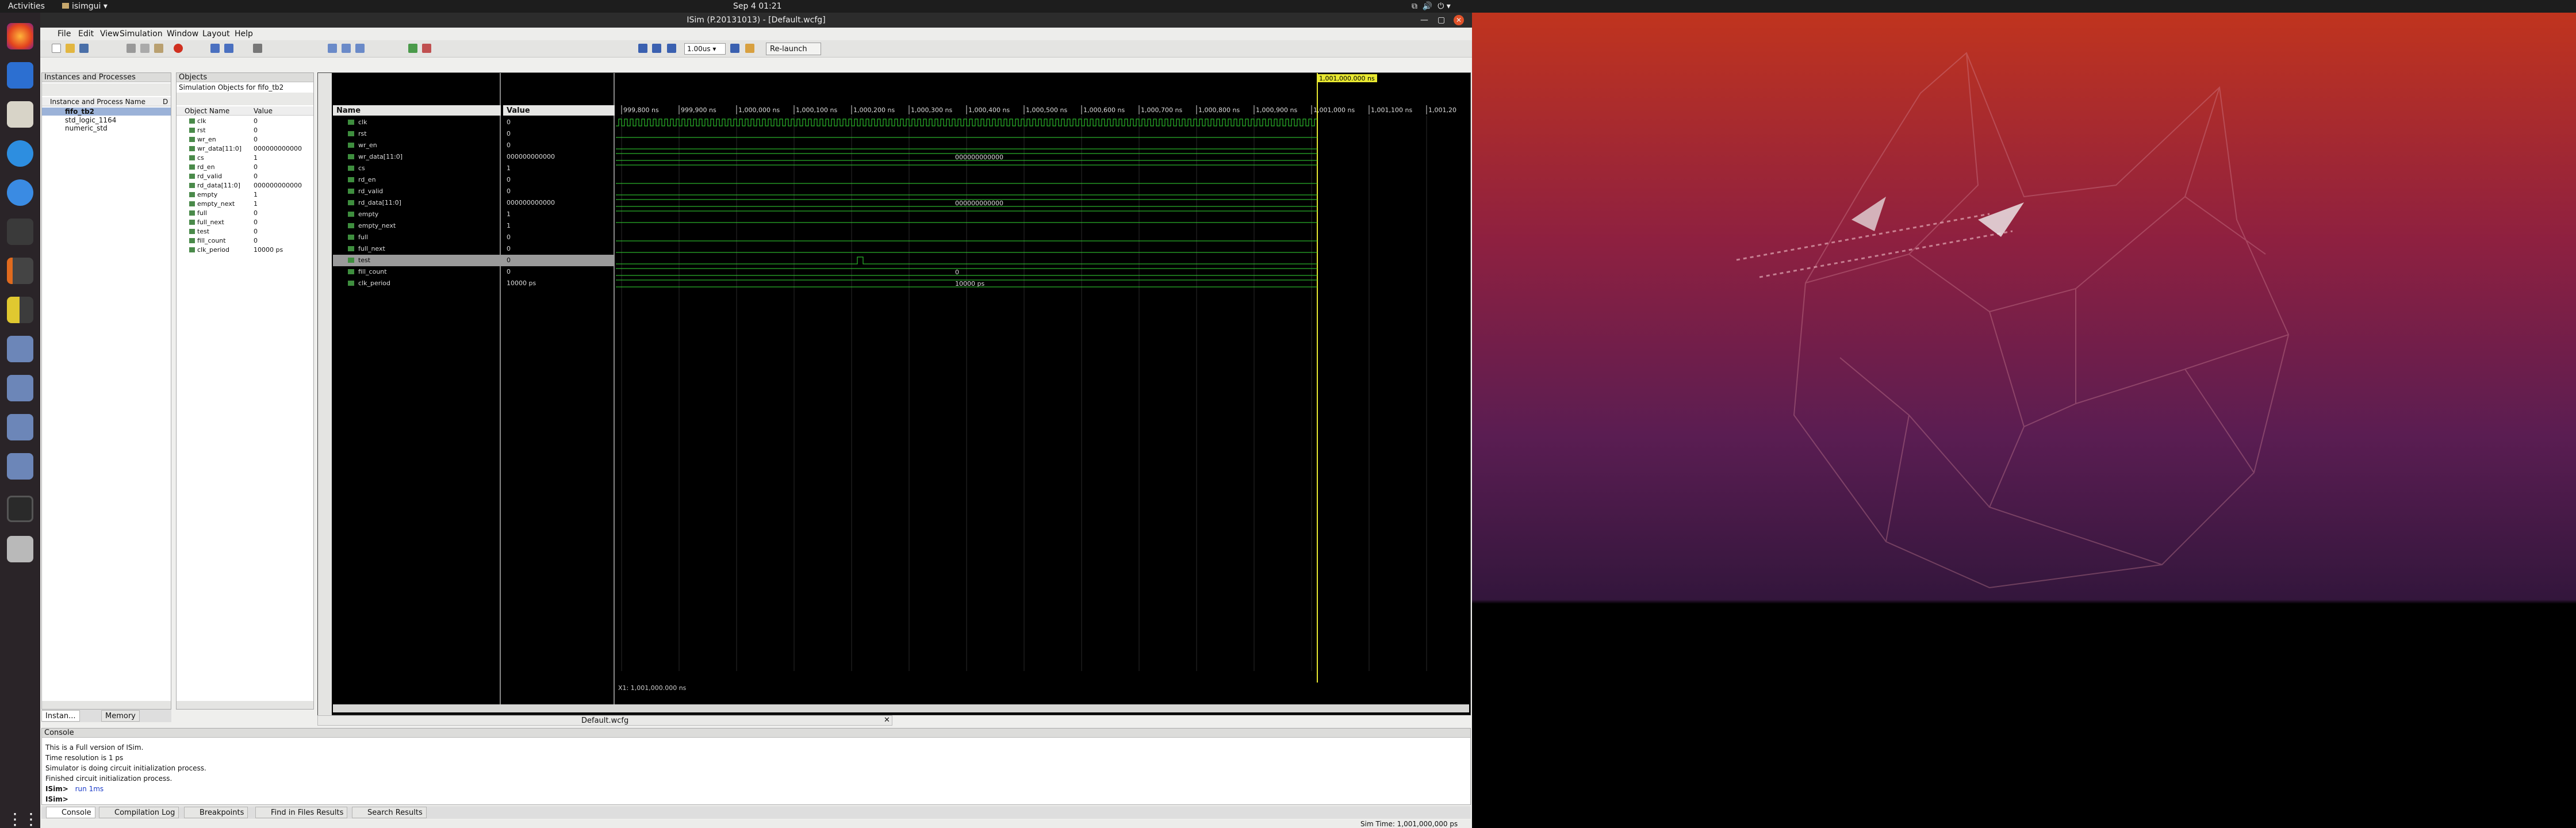  What do you see at coordinates (474, 260) in the screenshot?
I see `wave-signal-row: test 0` at bounding box center [474, 260].